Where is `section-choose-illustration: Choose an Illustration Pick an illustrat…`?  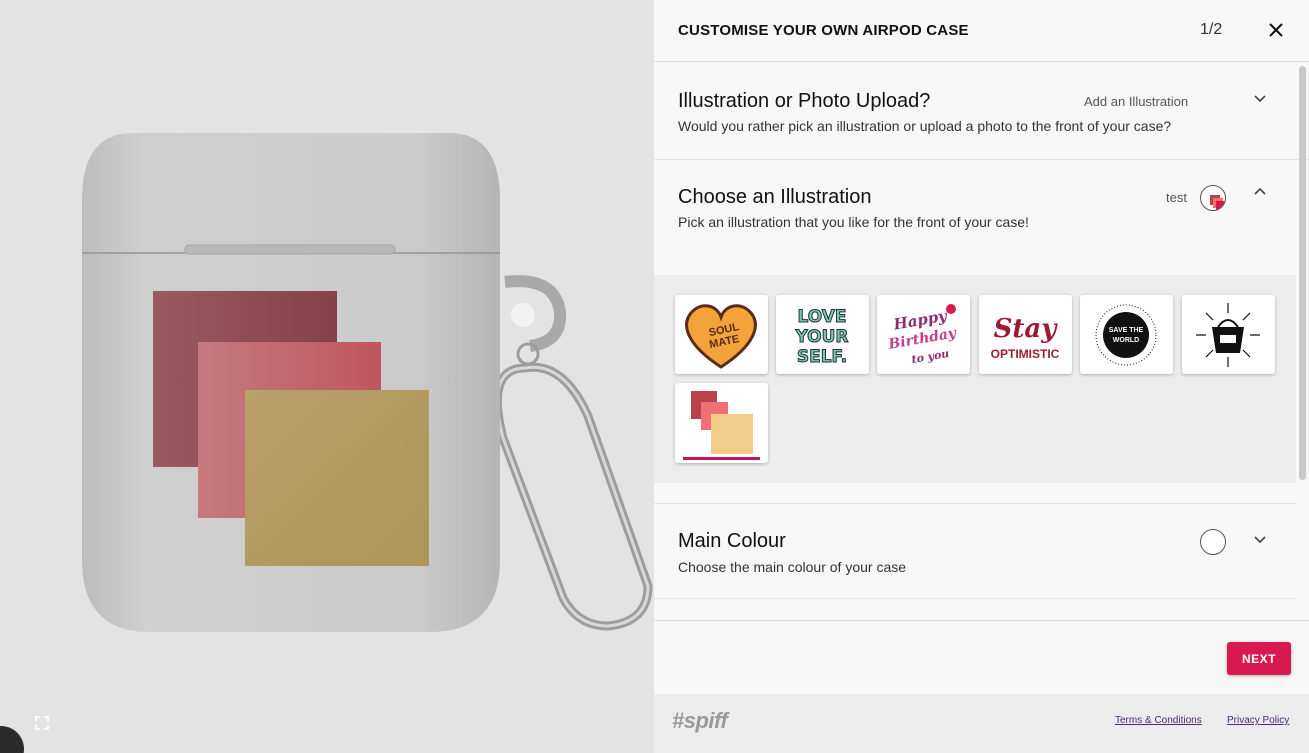
section-choose-illustration: Choose an Illustration Pick an illustrat… is located at coordinates (981, 208).